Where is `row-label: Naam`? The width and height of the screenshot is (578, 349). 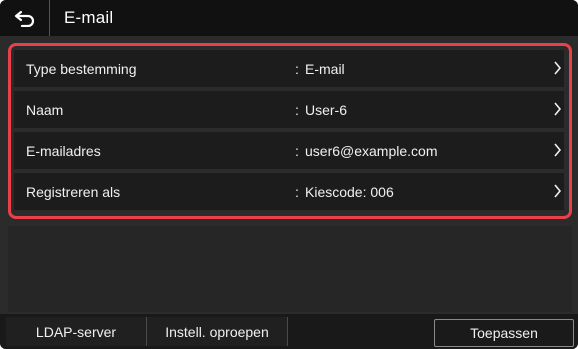
row-label: Naam is located at coordinates (45, 109).